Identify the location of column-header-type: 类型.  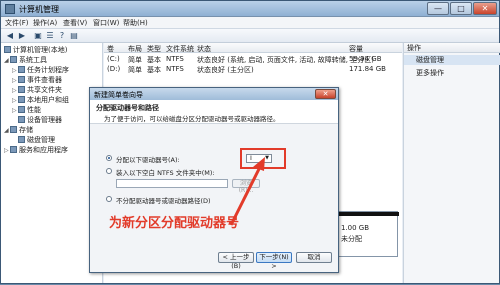
(154, 49).